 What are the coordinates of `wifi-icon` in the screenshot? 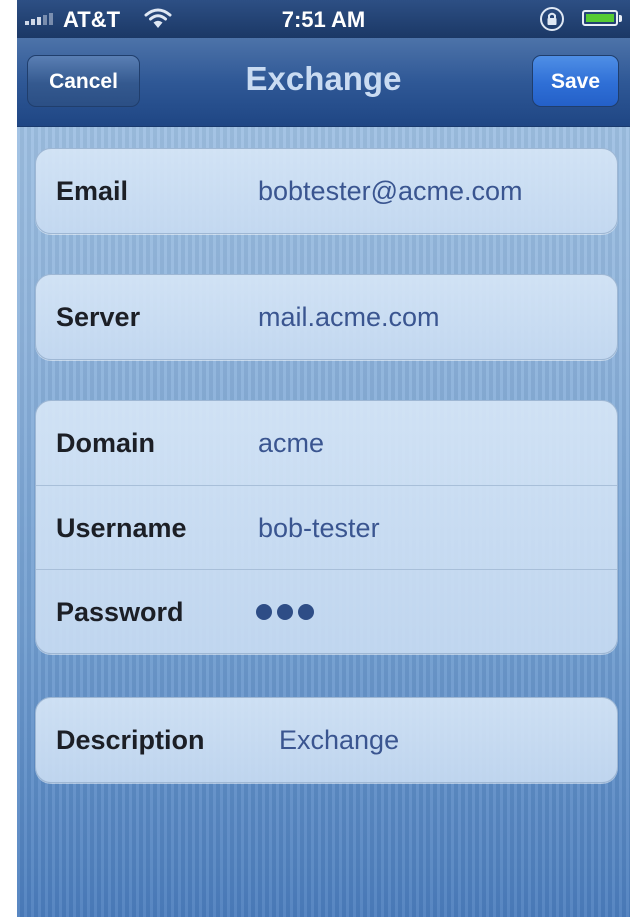 It's located at (158, 18).